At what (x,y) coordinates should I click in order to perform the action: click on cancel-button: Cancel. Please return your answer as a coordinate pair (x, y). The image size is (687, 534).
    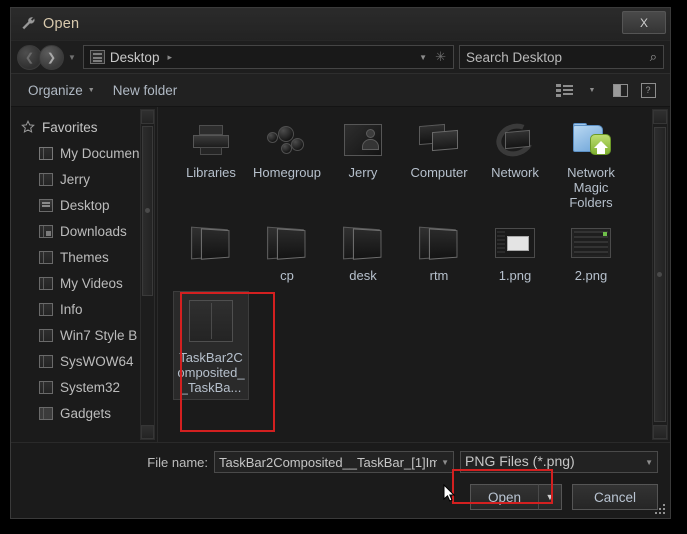
    Looking at the image, I should click on (615, 497).